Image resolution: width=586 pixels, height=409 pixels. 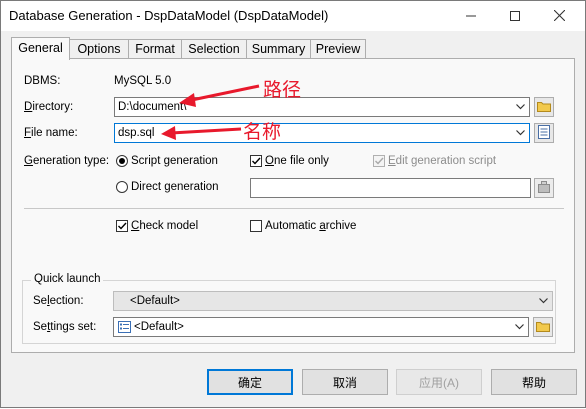 I want to click on help-button: 帮助, so click(x=534, y=382).